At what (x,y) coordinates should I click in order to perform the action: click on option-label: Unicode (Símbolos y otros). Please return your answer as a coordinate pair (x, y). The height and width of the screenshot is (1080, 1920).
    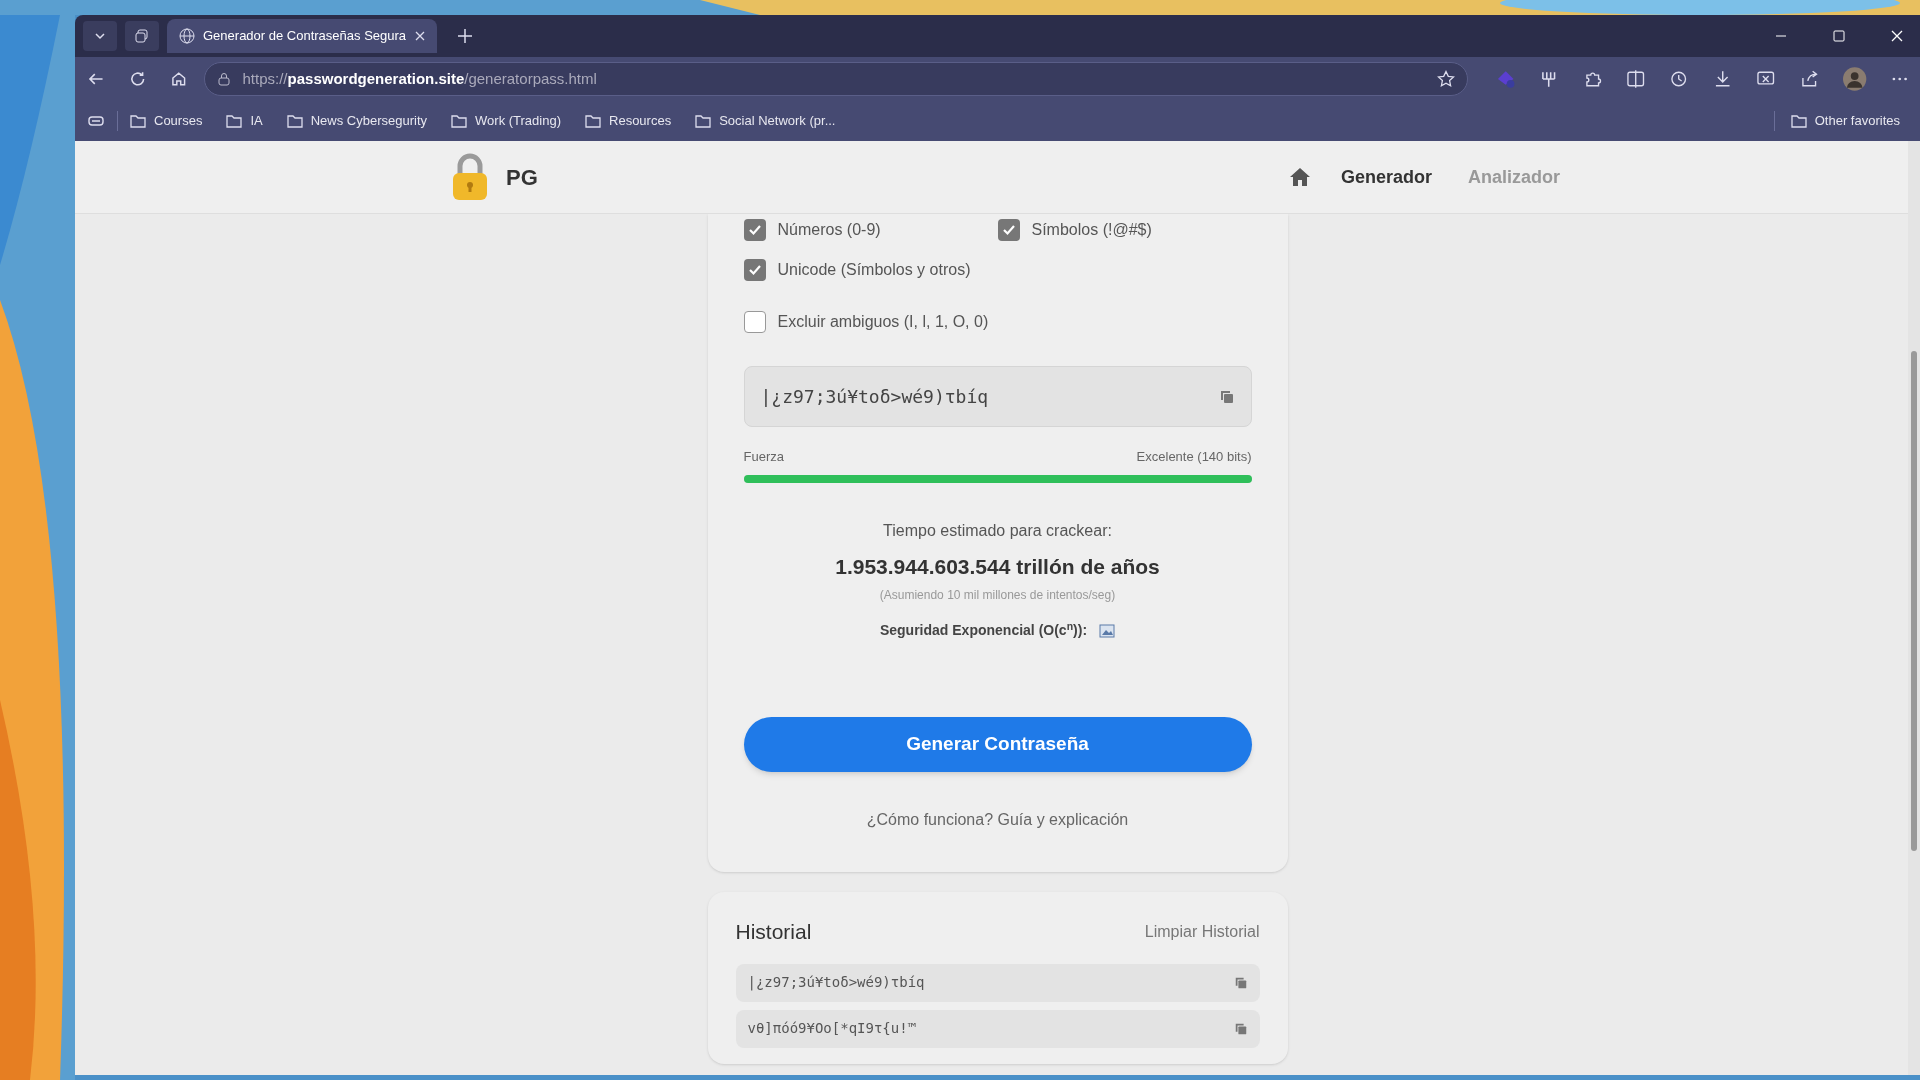
    Looking at the image, I should click on (874, 270).